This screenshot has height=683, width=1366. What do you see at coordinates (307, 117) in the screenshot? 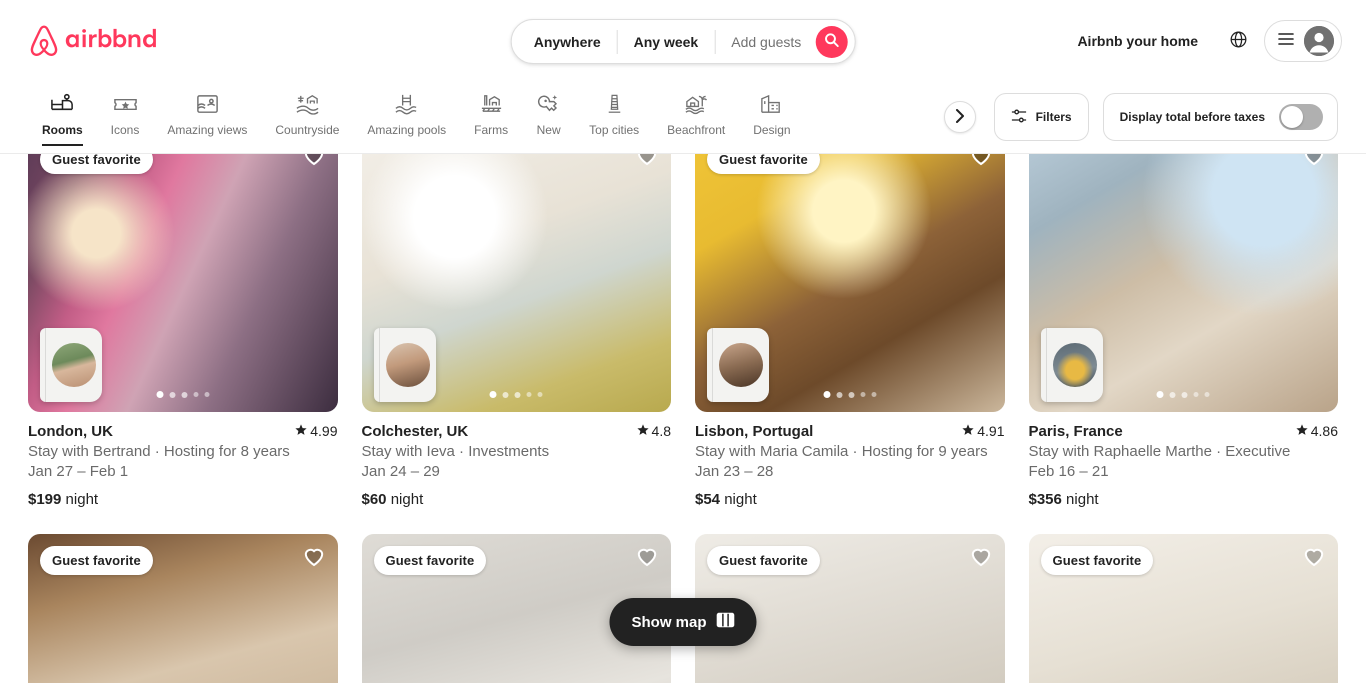
I see `category-countryside: Countryside` at bounding box center [307, 117].